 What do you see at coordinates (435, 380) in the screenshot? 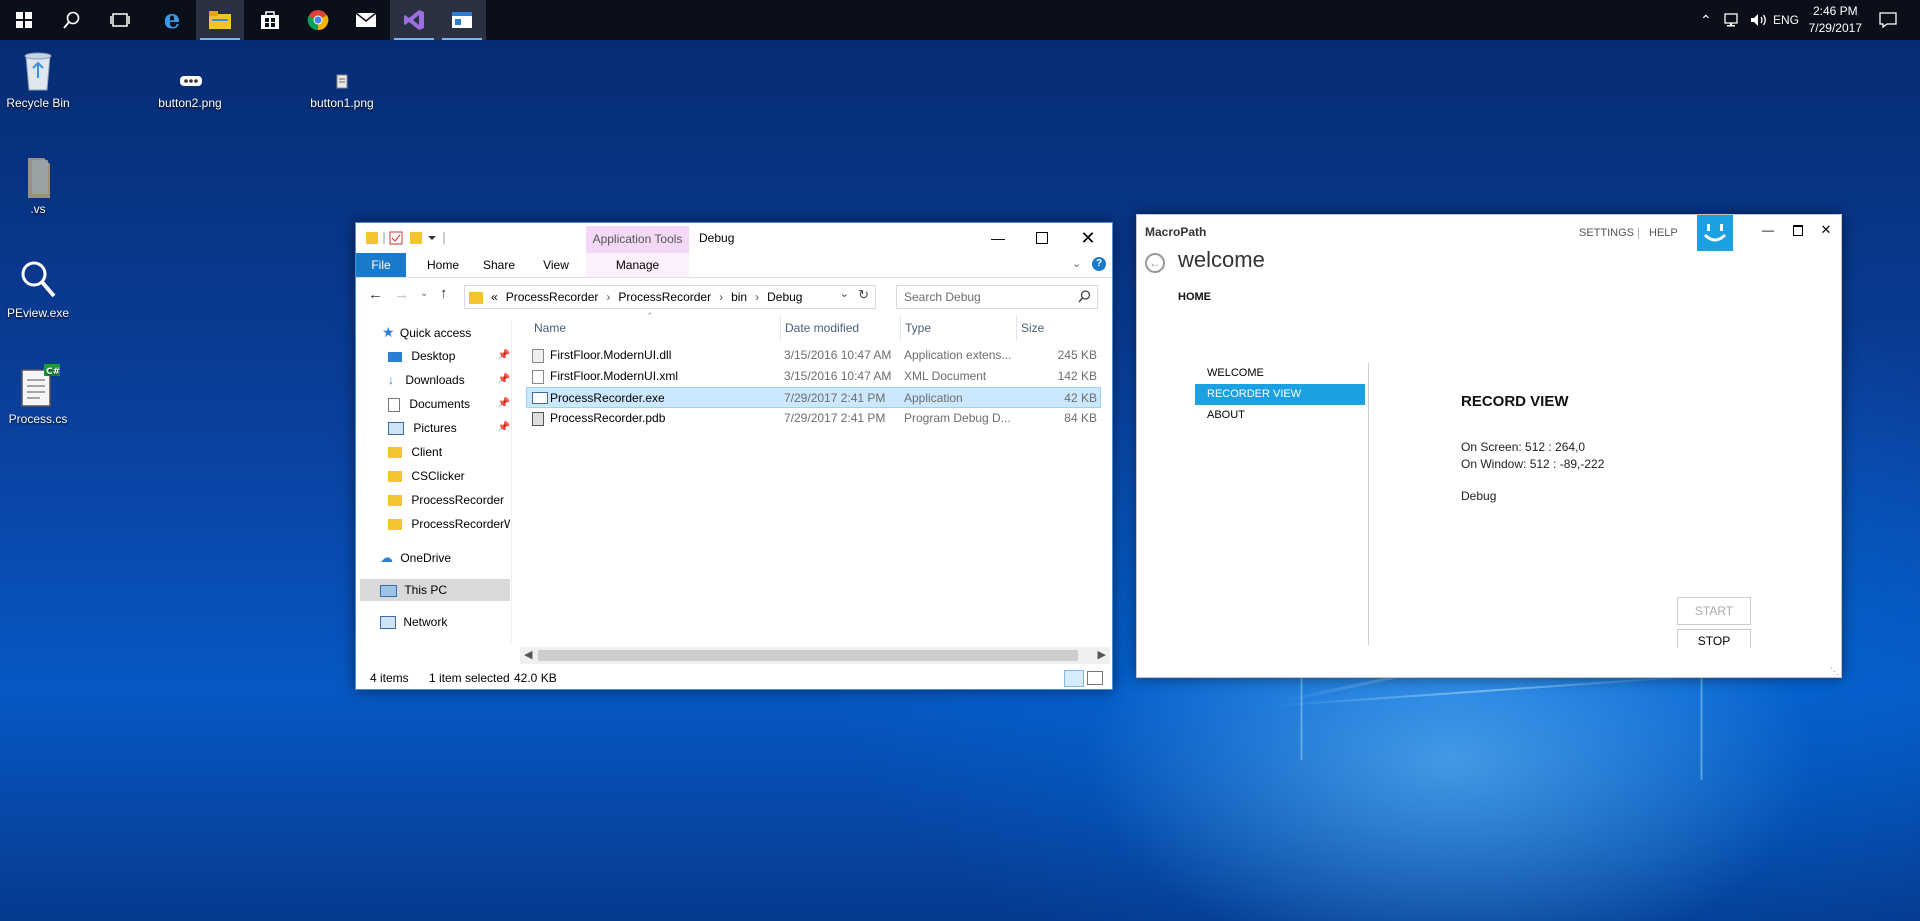
I see `nav-label: Downloads` at bounding box center [435, 380].